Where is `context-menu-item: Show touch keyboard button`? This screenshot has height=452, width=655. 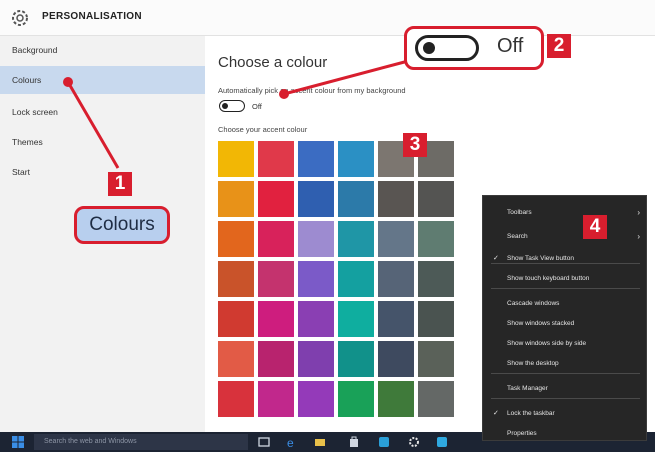 context-menu-item: Show touch keyboard button is located at coordinates (565, 279).